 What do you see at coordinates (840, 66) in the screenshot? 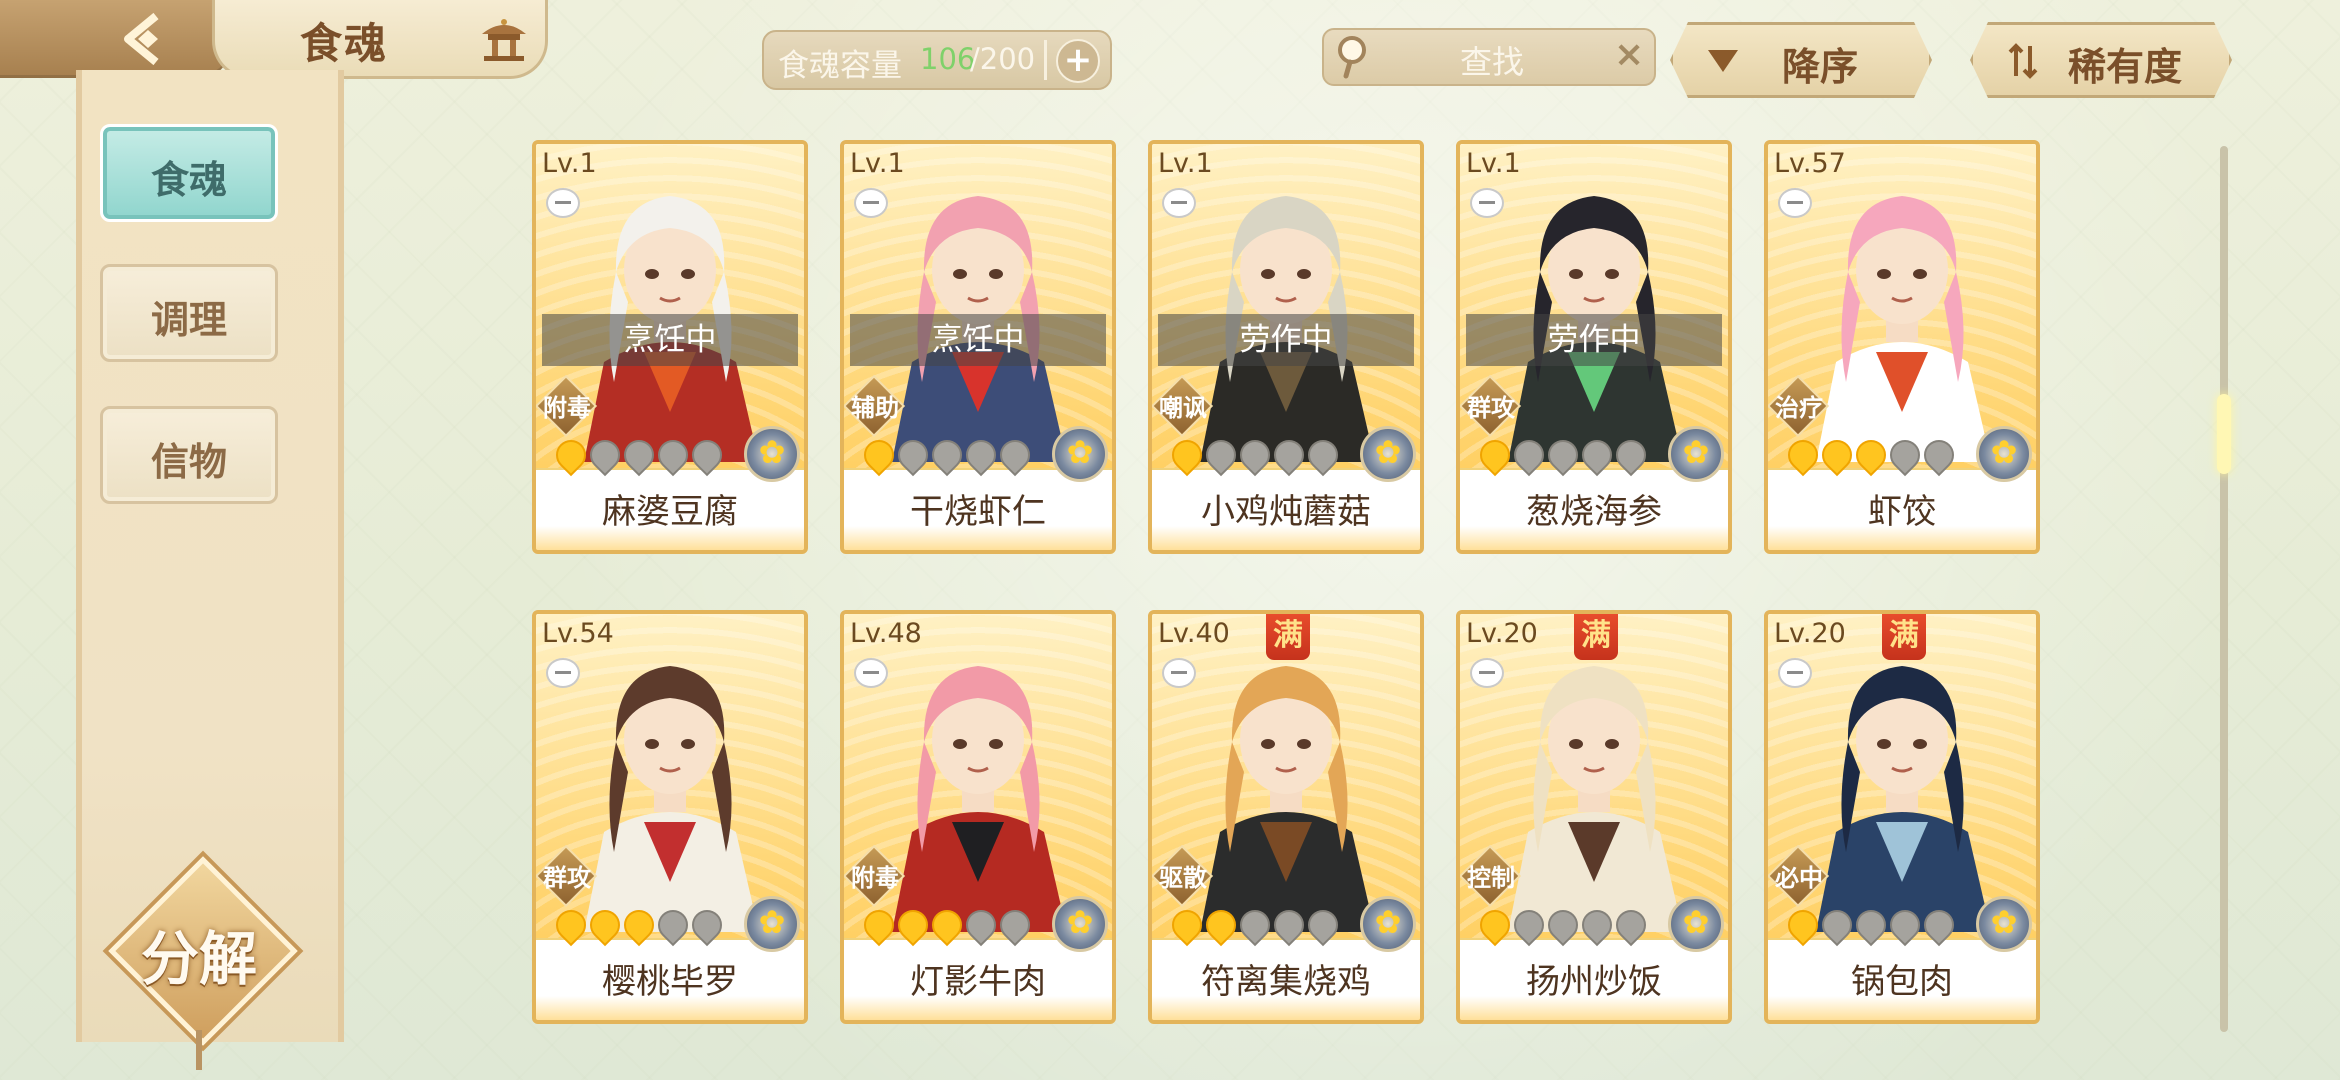
I see `capacity-label: 食魂容量` at bounding box center [840, 66].